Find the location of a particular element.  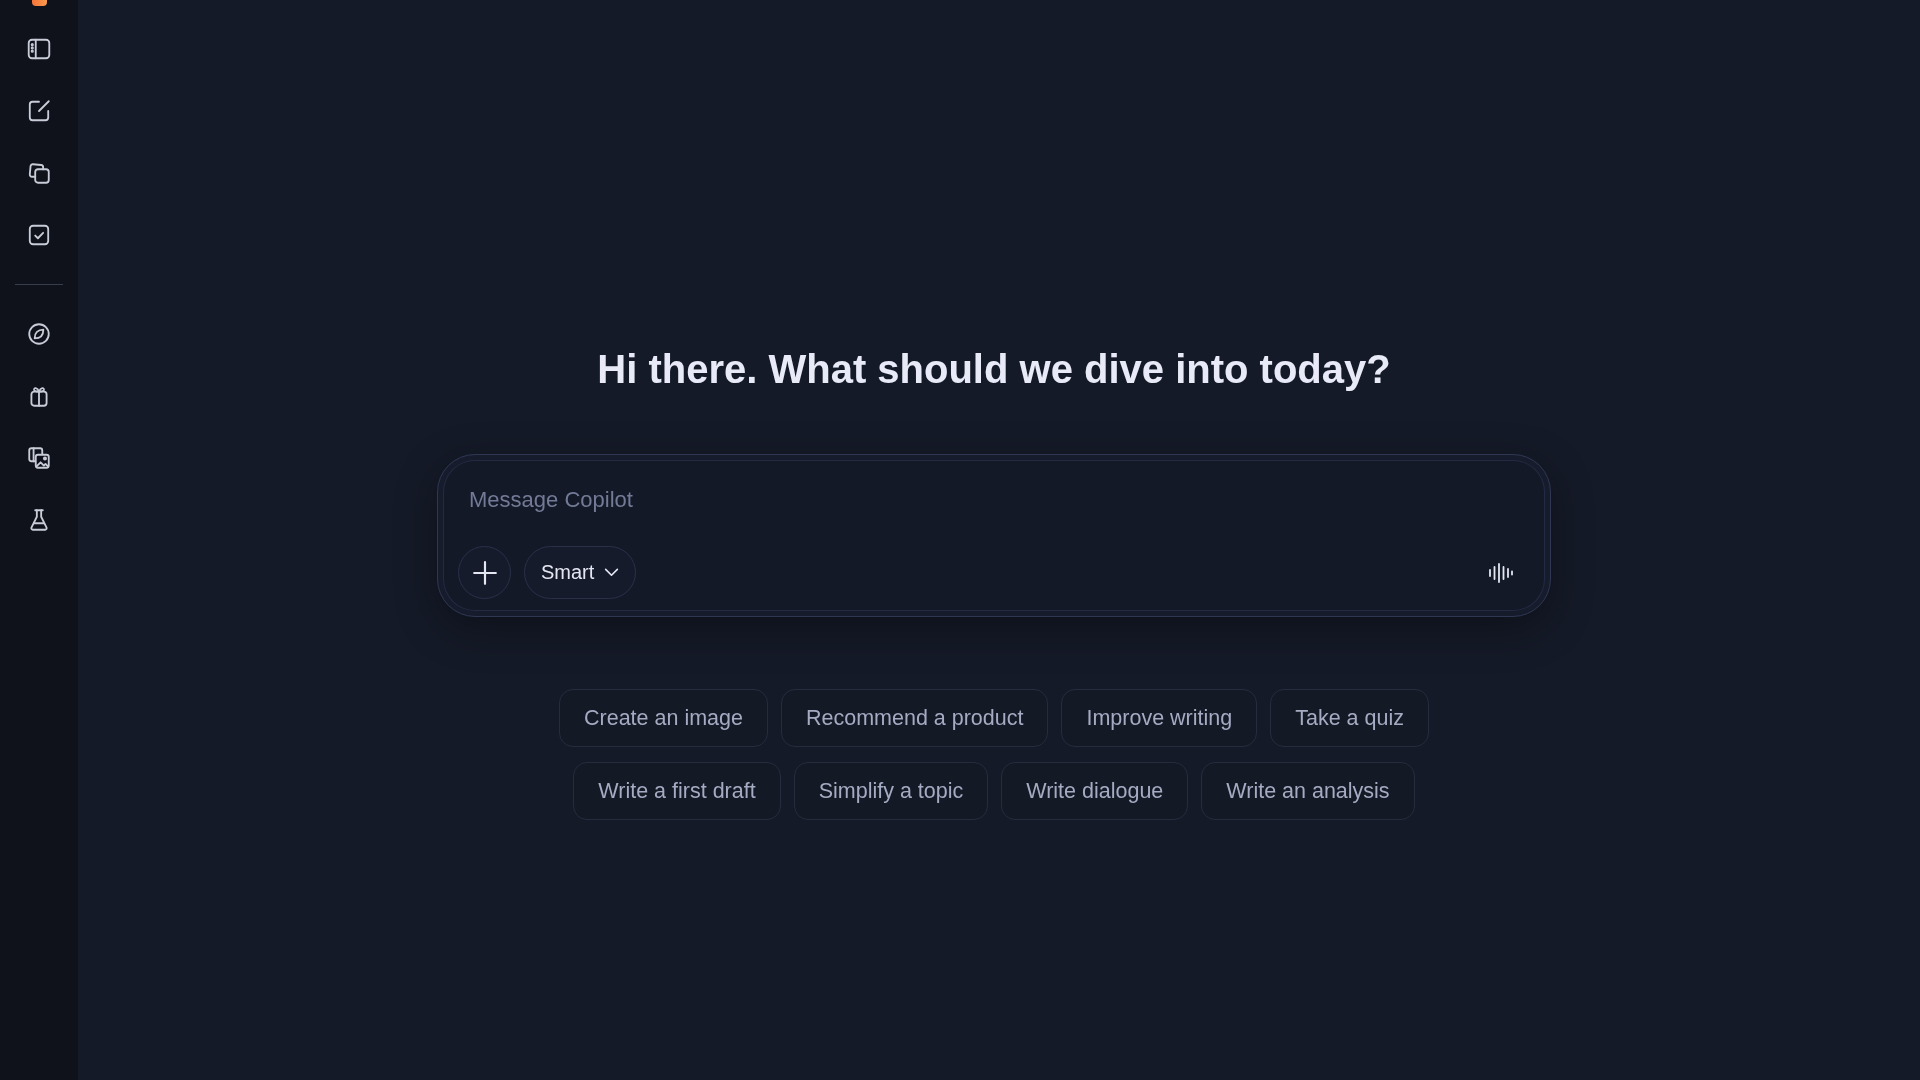

greeting-heading: Hi there. What should we dive into today? is located at coordinates (994, 369).